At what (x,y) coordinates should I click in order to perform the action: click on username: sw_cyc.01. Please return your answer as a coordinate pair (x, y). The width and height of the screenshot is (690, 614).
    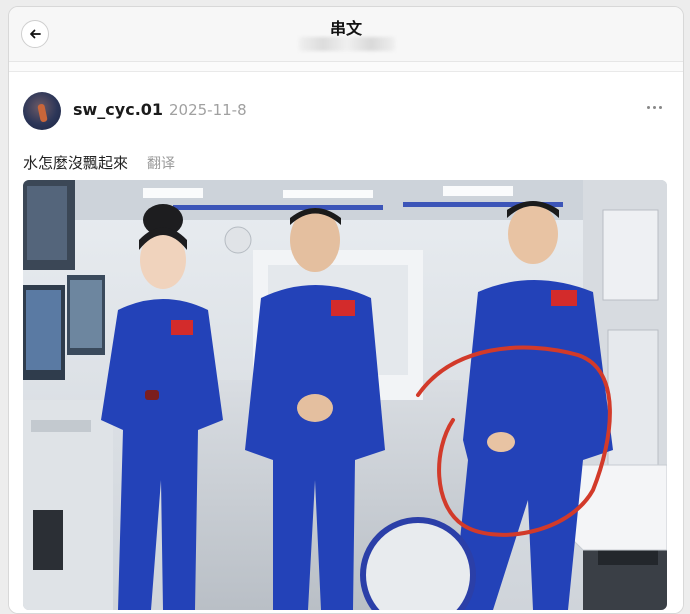
    Looking at the image, I should click on (118, 109).